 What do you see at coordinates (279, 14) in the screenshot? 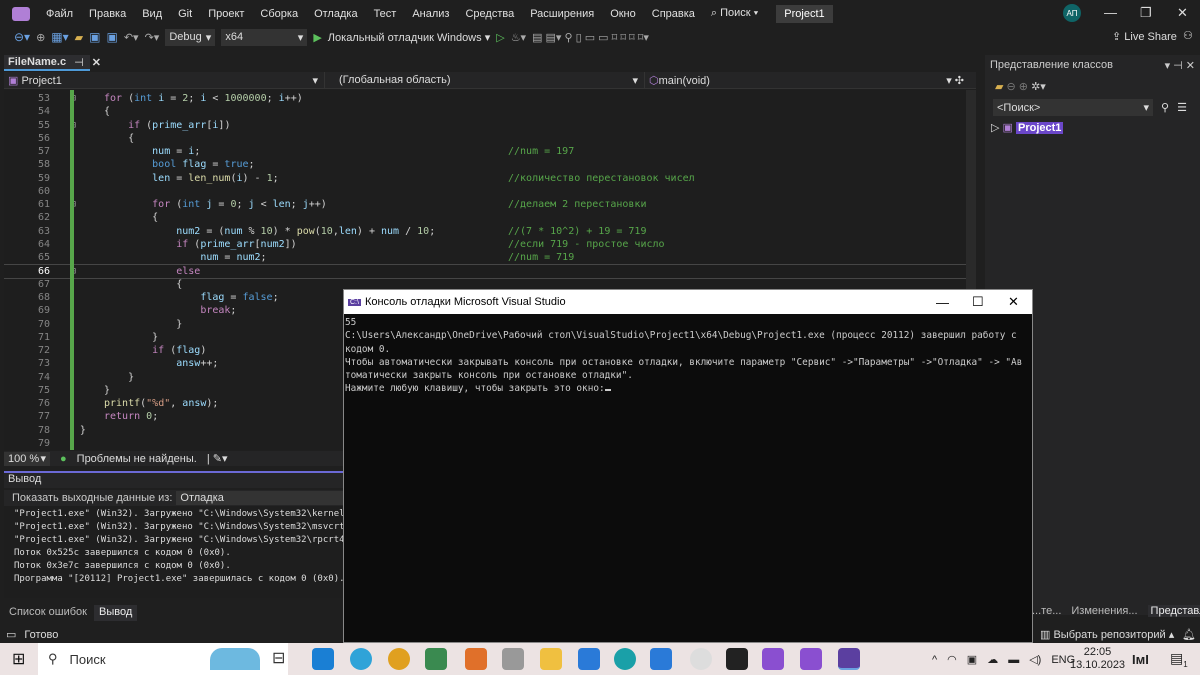
I see `menu-build: Сборка` at bounding box center [279, 14].